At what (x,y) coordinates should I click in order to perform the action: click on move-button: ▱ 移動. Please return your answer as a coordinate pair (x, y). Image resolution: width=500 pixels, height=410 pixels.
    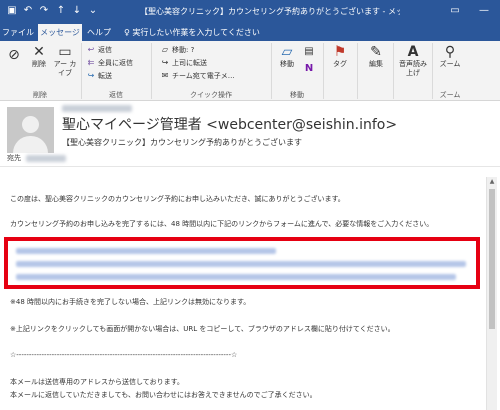
    Looking at the image, I should click on (287, 56).